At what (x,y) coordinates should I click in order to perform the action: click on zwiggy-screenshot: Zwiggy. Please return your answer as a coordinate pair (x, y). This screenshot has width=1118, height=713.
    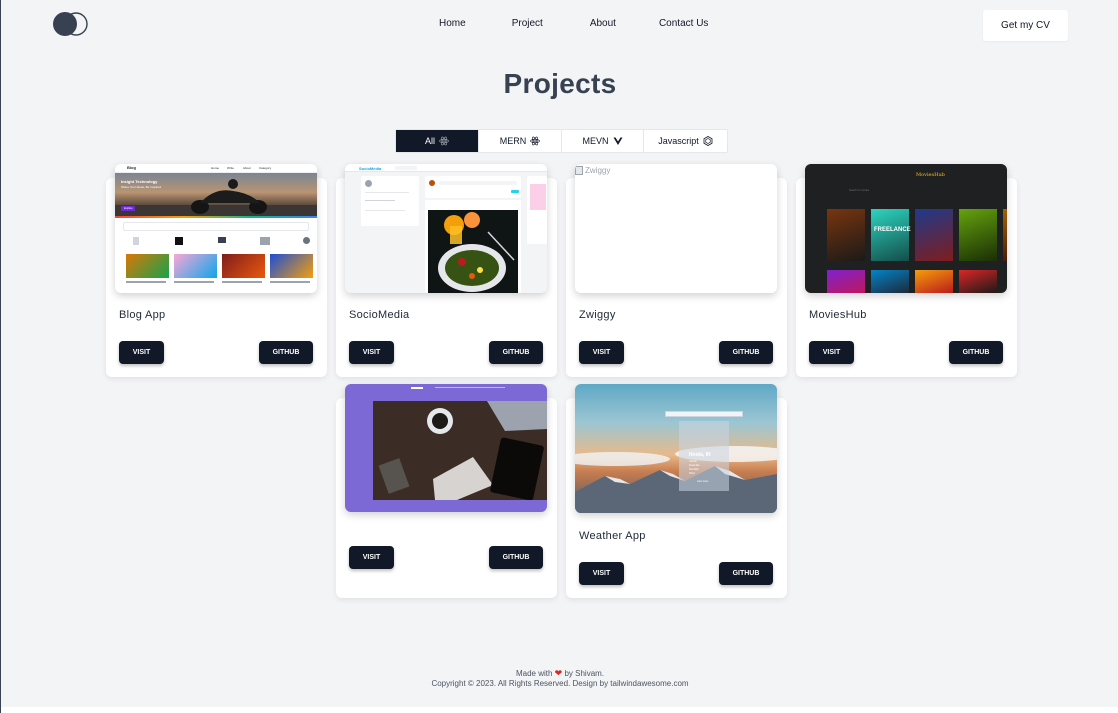
    Looking at the image, I should click on (676, 228).